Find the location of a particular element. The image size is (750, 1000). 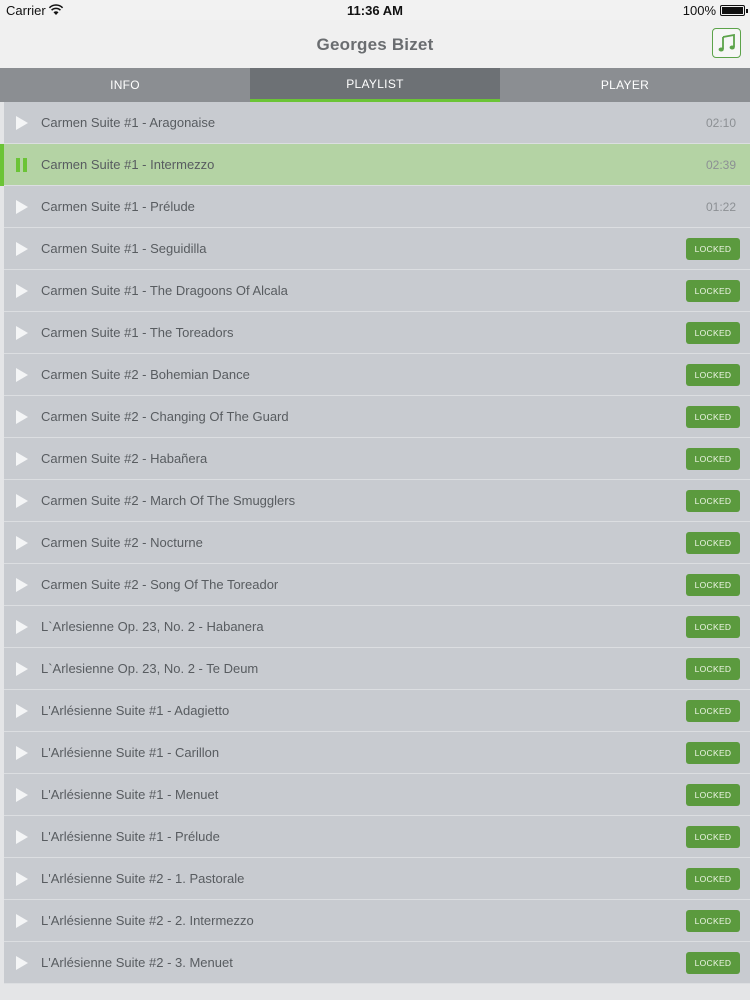

track-row: Carmen Suite #1 - The Toreadors LOCKED is located at coordinates (377, 333).